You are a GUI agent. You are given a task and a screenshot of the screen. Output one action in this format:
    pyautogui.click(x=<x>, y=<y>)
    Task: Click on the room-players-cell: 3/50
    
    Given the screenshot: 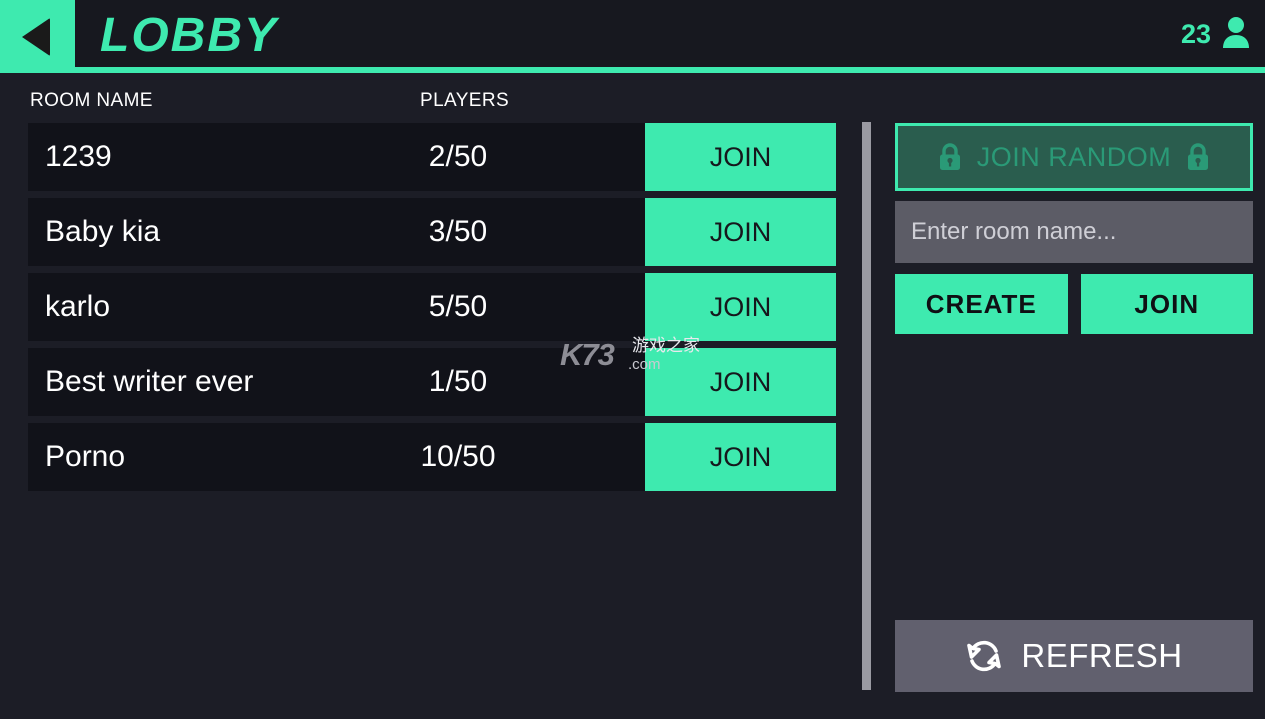 What is the action you would take?
    pyautogui.click(x=458, y=231)
    